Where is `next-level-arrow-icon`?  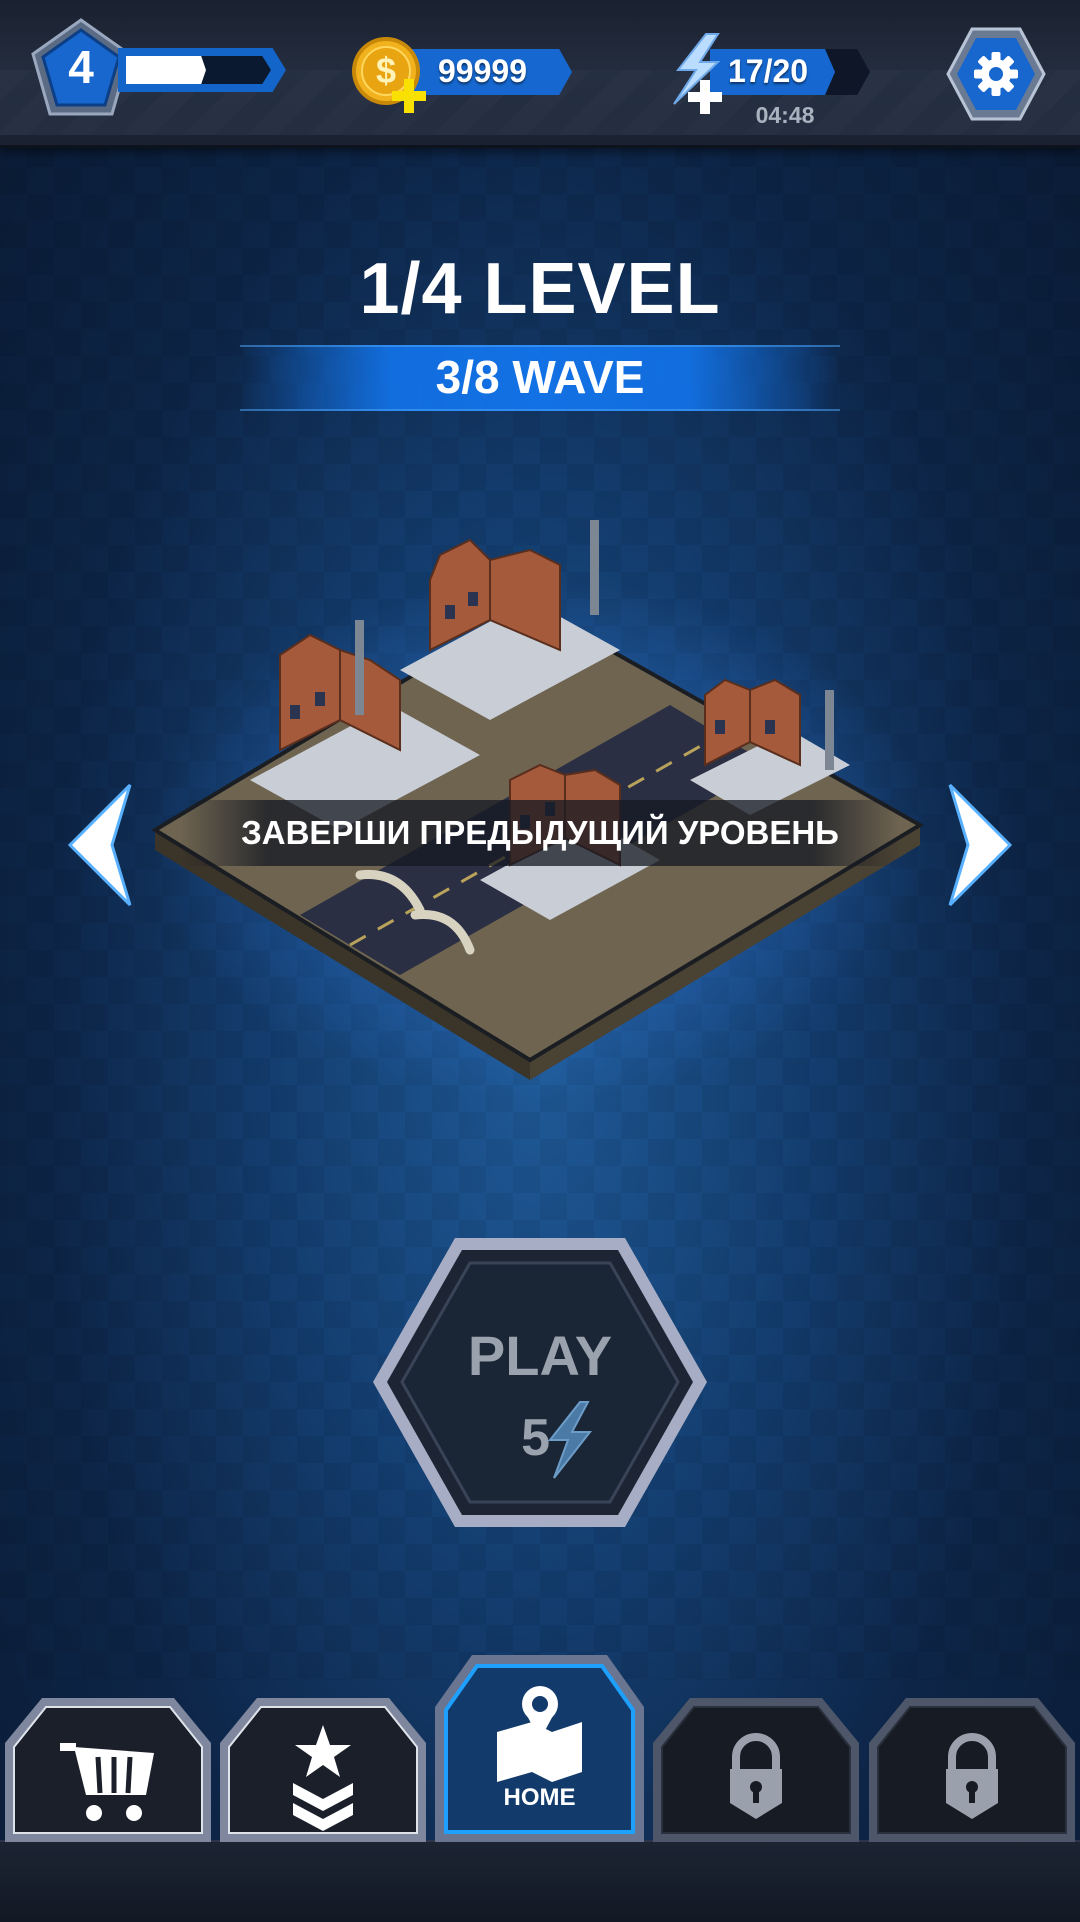 next-level-arrow-icon is located at coordinates (980, 845).